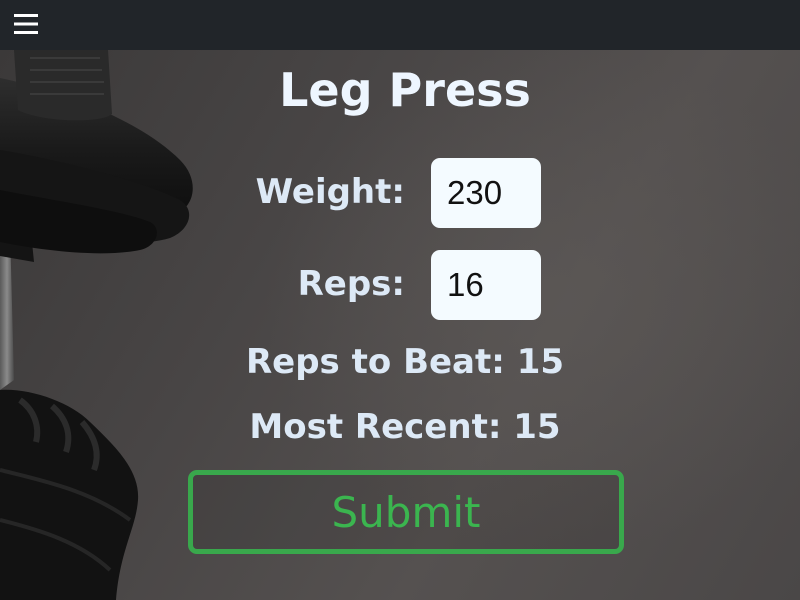 This screenshot has width=800, height=600. What do you see at coordinates (405, 90) in the screenshot?
I see `exercise-title: Leg Press` at bounding box center [405, 90].